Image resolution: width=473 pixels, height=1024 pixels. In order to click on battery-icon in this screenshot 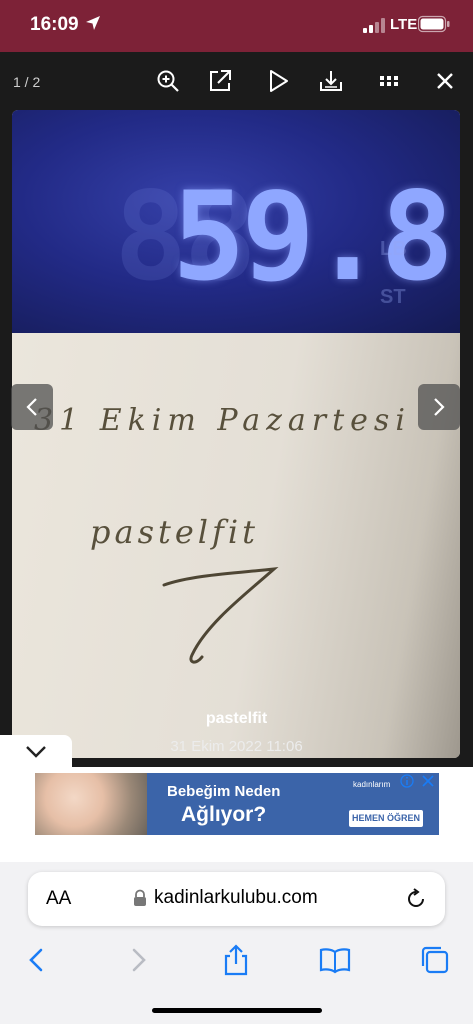, I will do `click(433, 24)`.